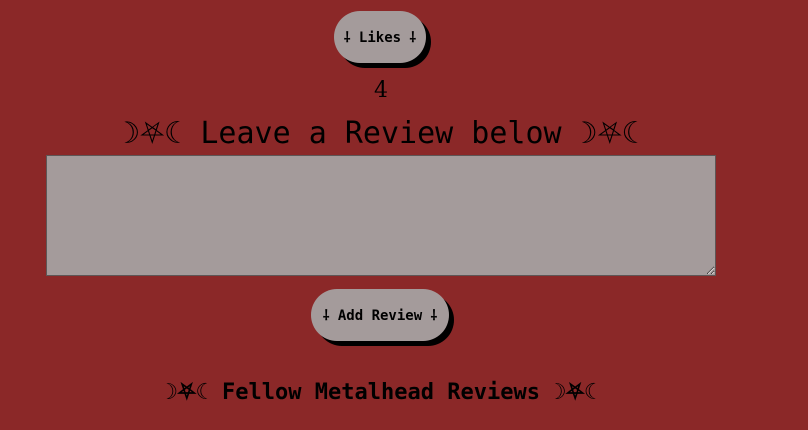 This screenshot has height=430, width=808. I want to click on leave-review-heading: ☽⛧☾ Leave a Review below ☽⛧☾, so click(381, 134).